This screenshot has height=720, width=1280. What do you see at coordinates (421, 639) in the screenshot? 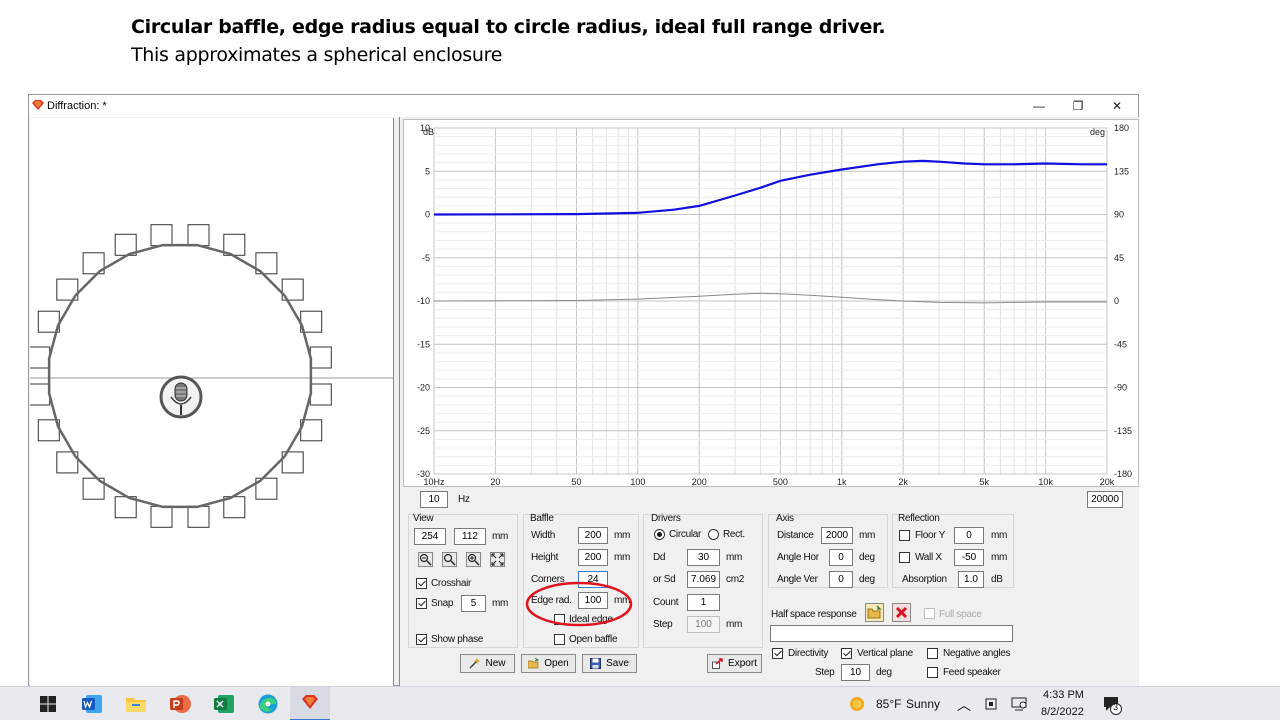
I see `show-phase-checkbox` at bounding box center [421, 639].